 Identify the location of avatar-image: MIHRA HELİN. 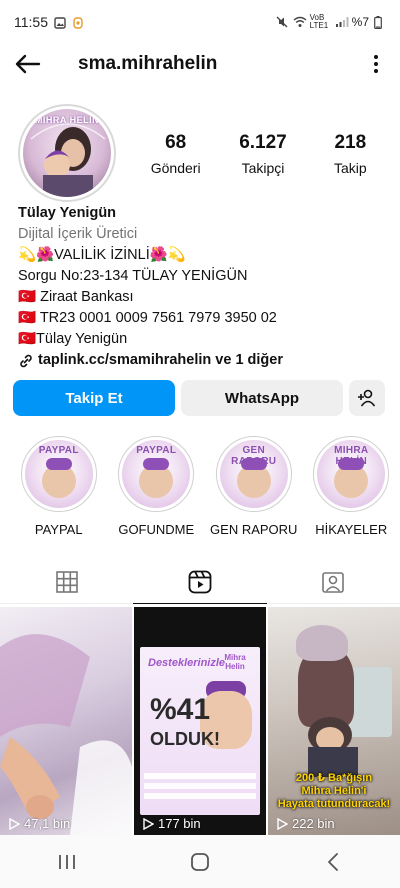
(67, 153).